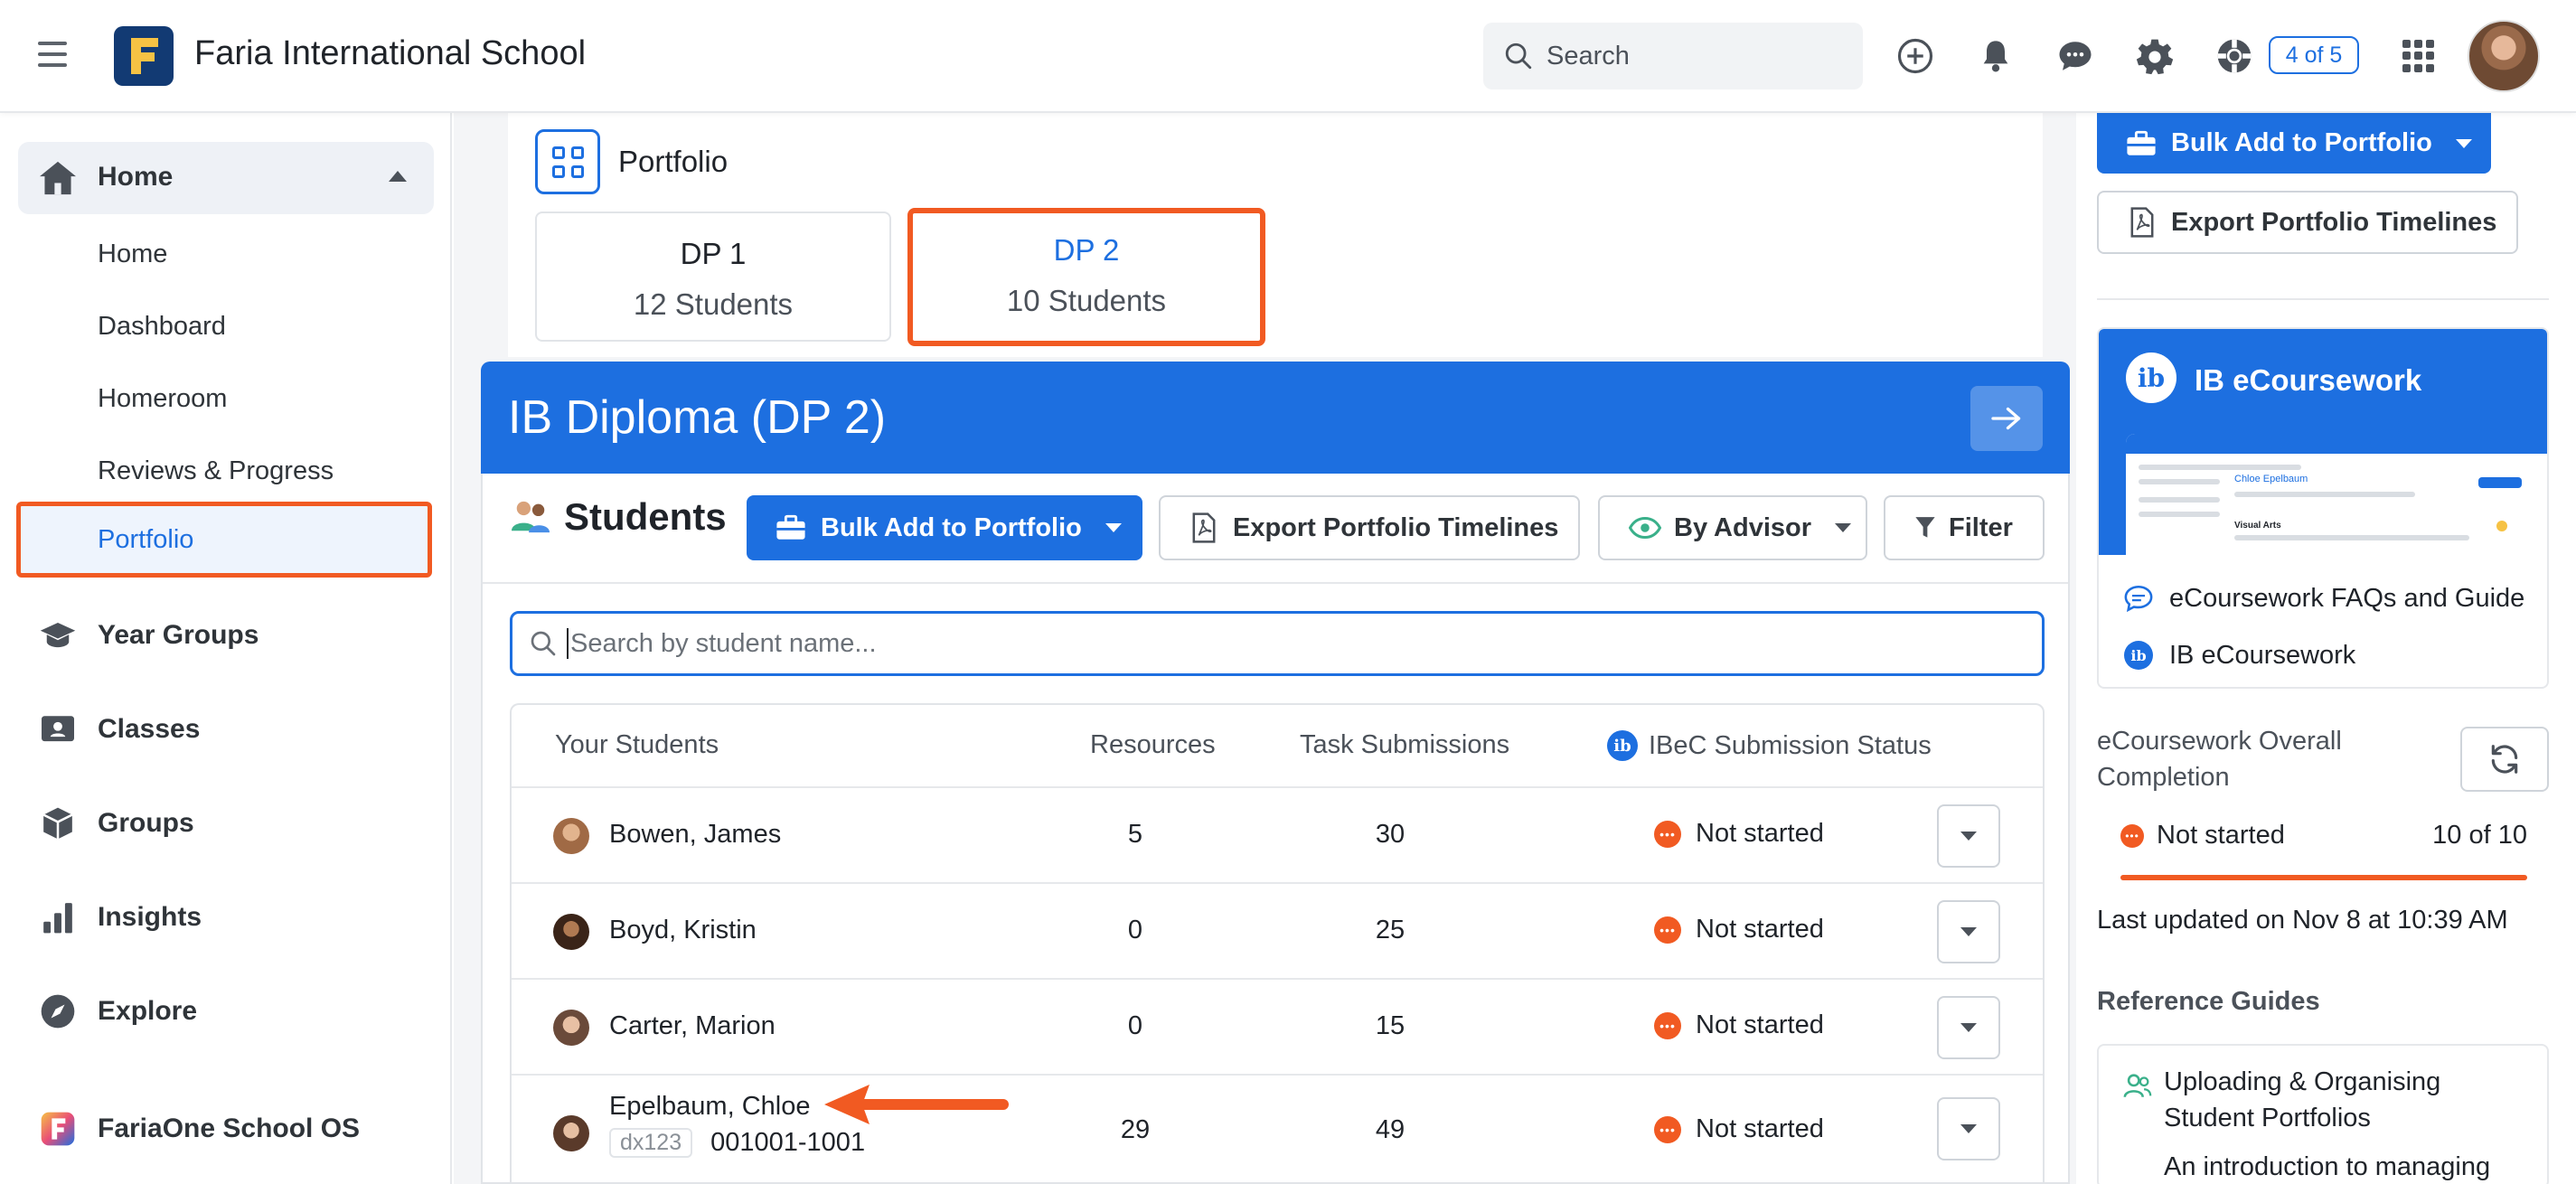  Describe the element at coordinates (1743, 527) in the screenshot. I see `by-advisor-label: By Advisor` at that location.